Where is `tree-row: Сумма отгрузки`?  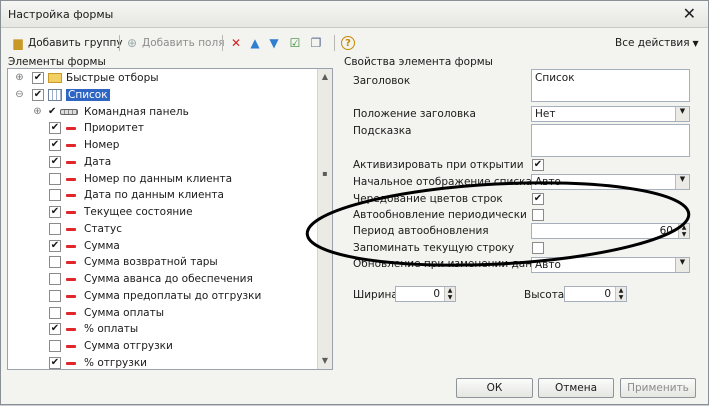 tree-row: Сумма отгрузки is located at coordinates (163, 346).